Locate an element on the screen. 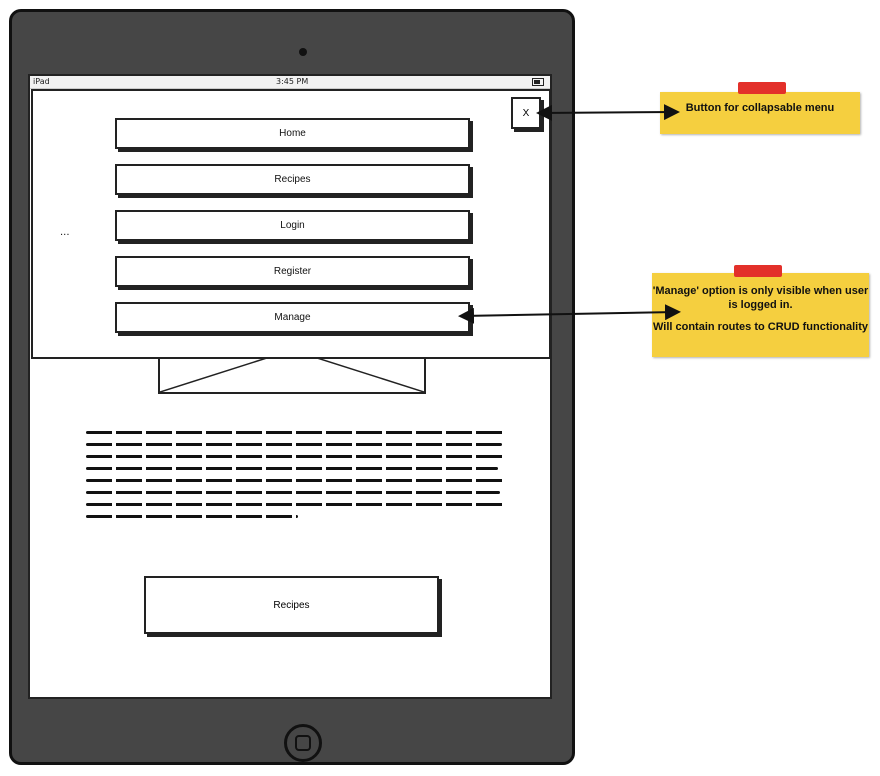  close-menu-button: X is located at coordinates (526, 113).